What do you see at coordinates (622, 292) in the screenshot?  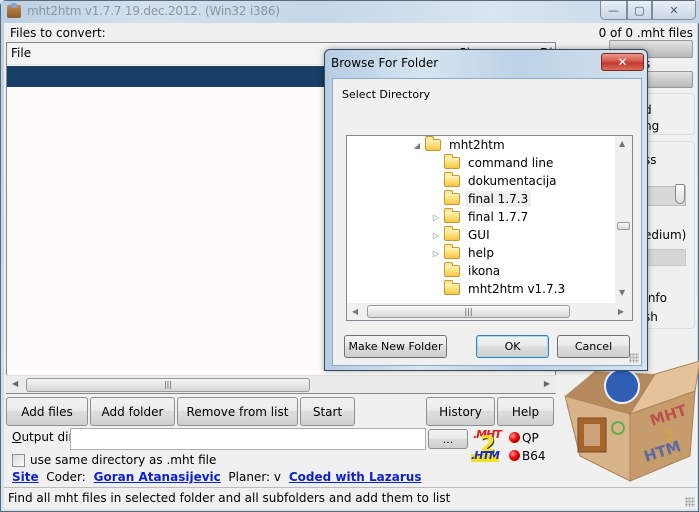 I see `scroll-down-icon: ▼` at bounding box center [622, 292].